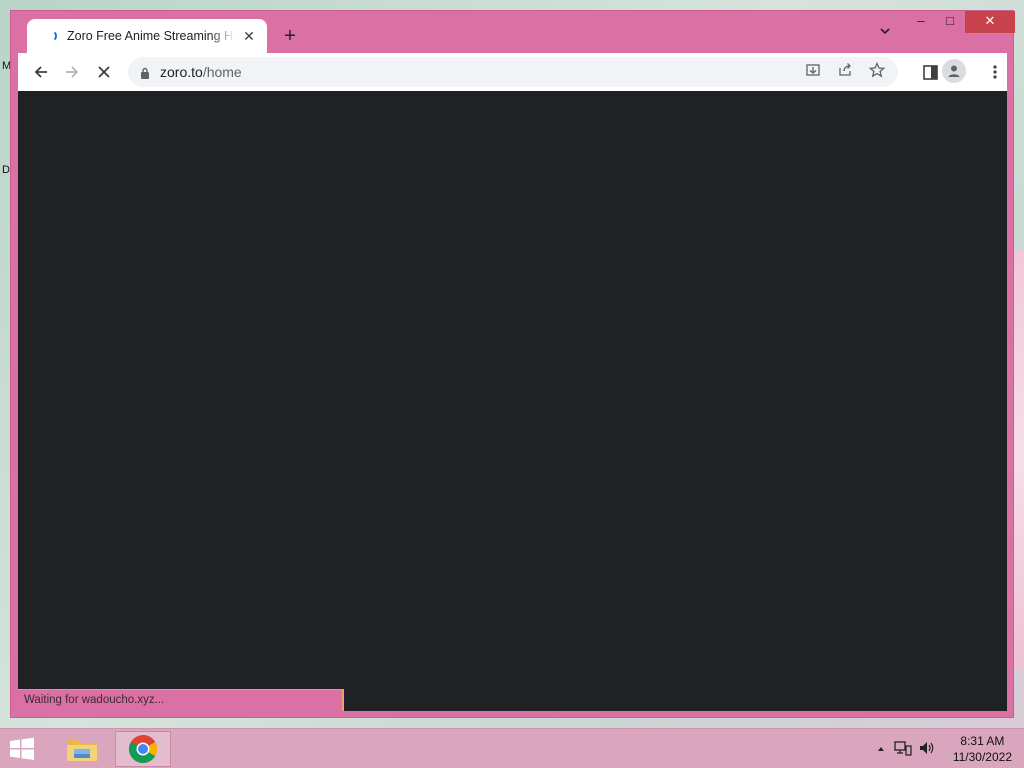 This screenshot has height=768, width=1024. I want to click on back-button, so click(41, 72).